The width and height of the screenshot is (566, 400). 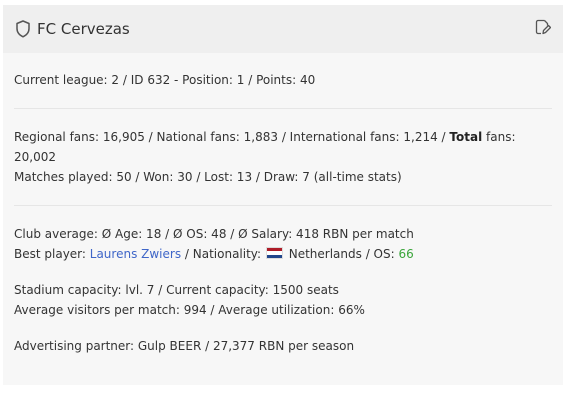 I want to click on best-player-label: Best player:, so click(x=52, y=254).